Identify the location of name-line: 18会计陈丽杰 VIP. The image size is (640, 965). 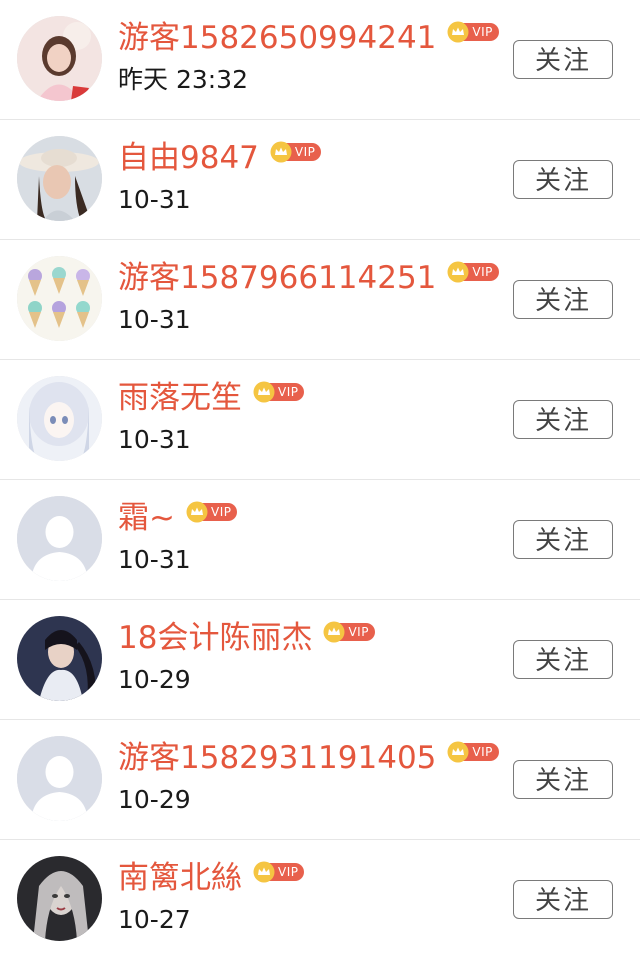
(246, 638).